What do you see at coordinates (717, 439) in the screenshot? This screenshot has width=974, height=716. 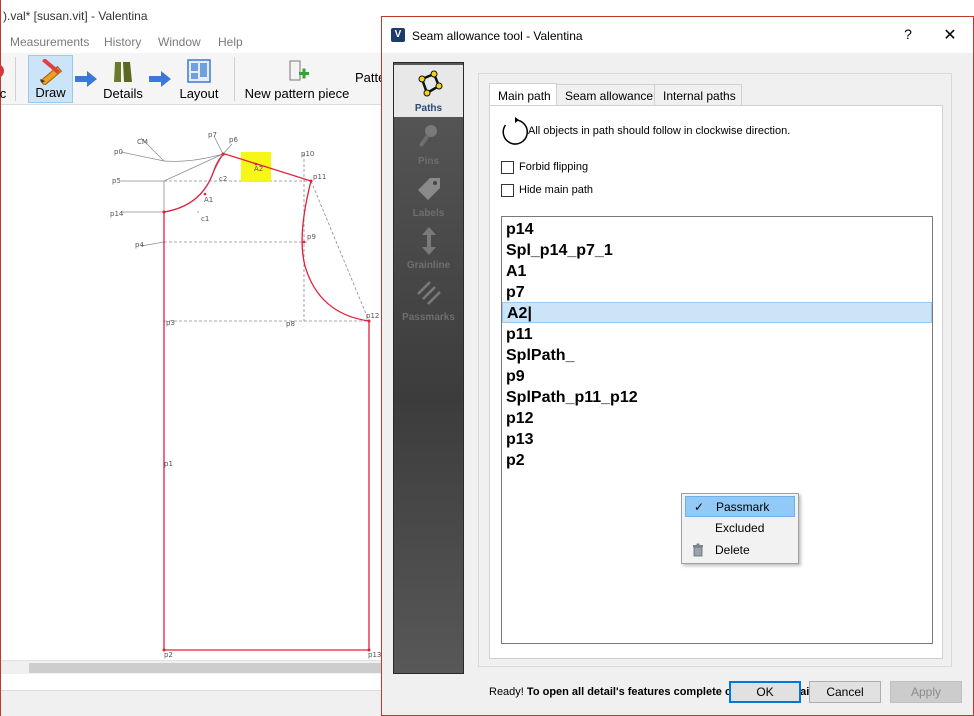 I see `list-item: p13` at bounding box center [717, 439].